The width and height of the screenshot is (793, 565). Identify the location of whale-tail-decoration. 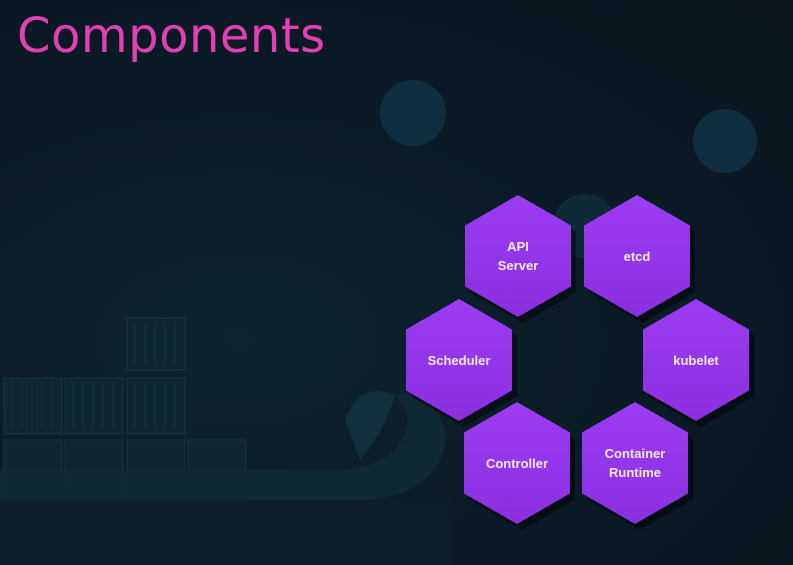
(370, 425).